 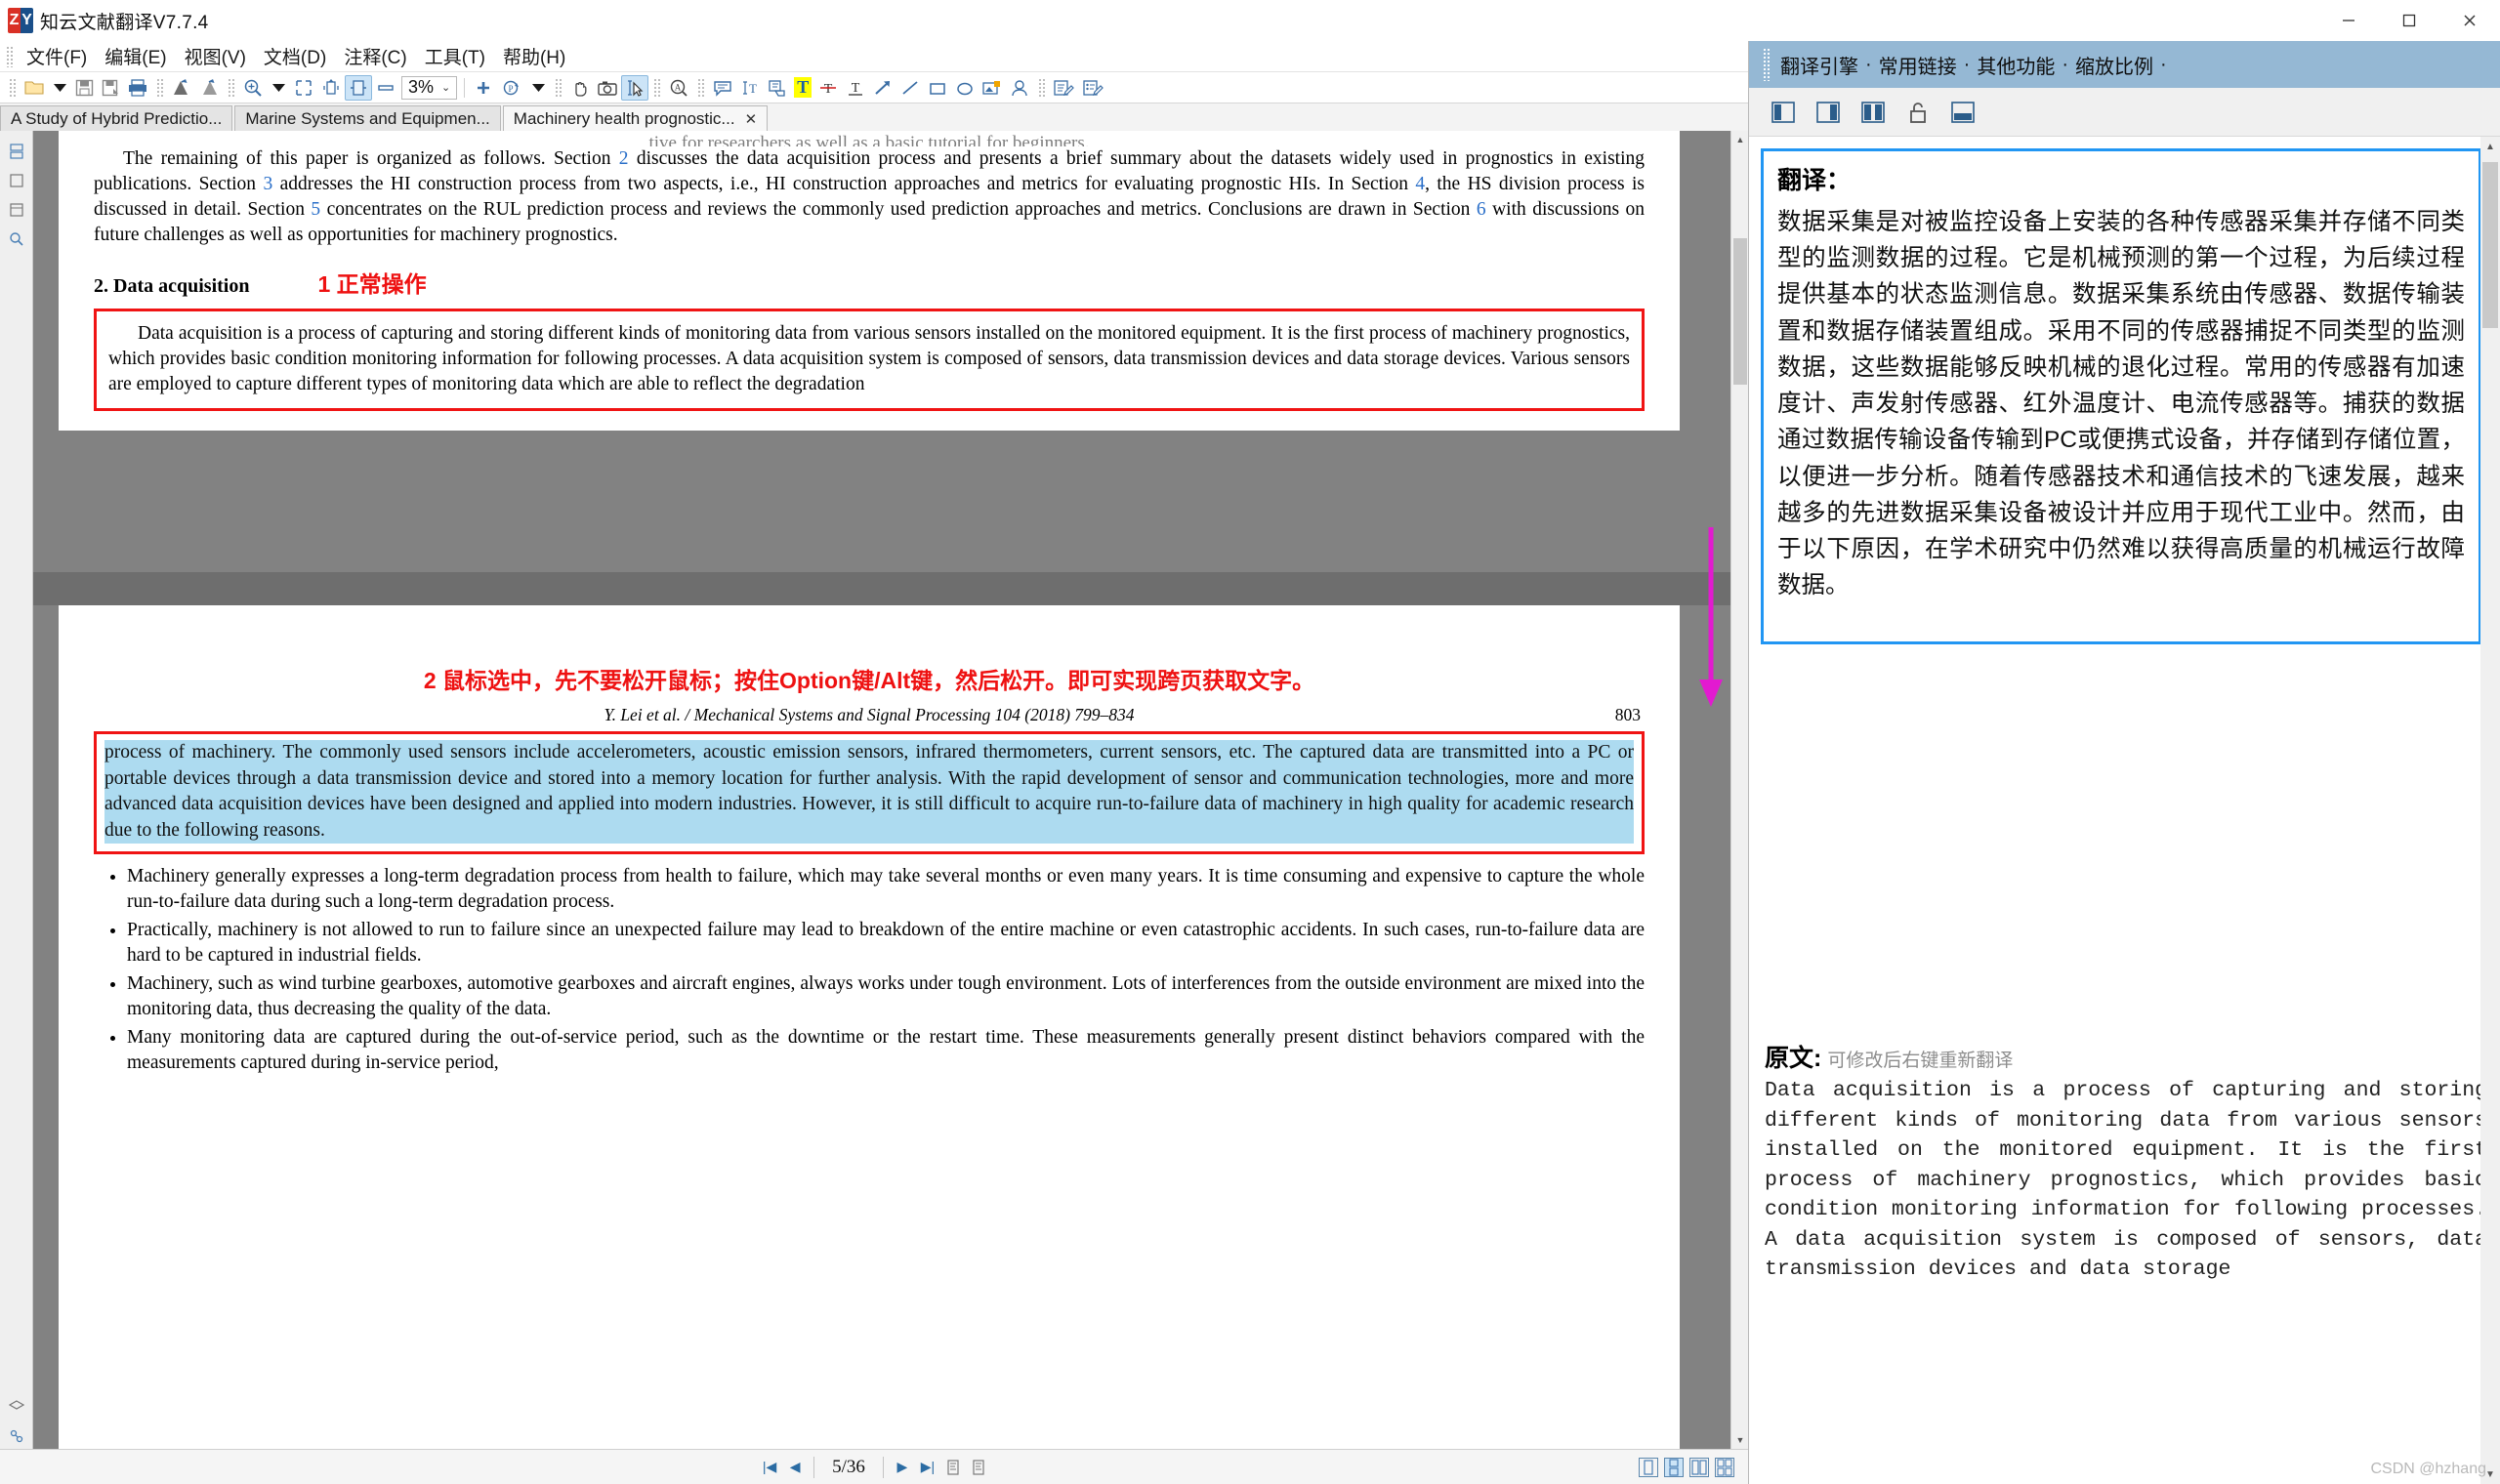 I want to click on layout-right-icon, so click(x=1828, y=113).